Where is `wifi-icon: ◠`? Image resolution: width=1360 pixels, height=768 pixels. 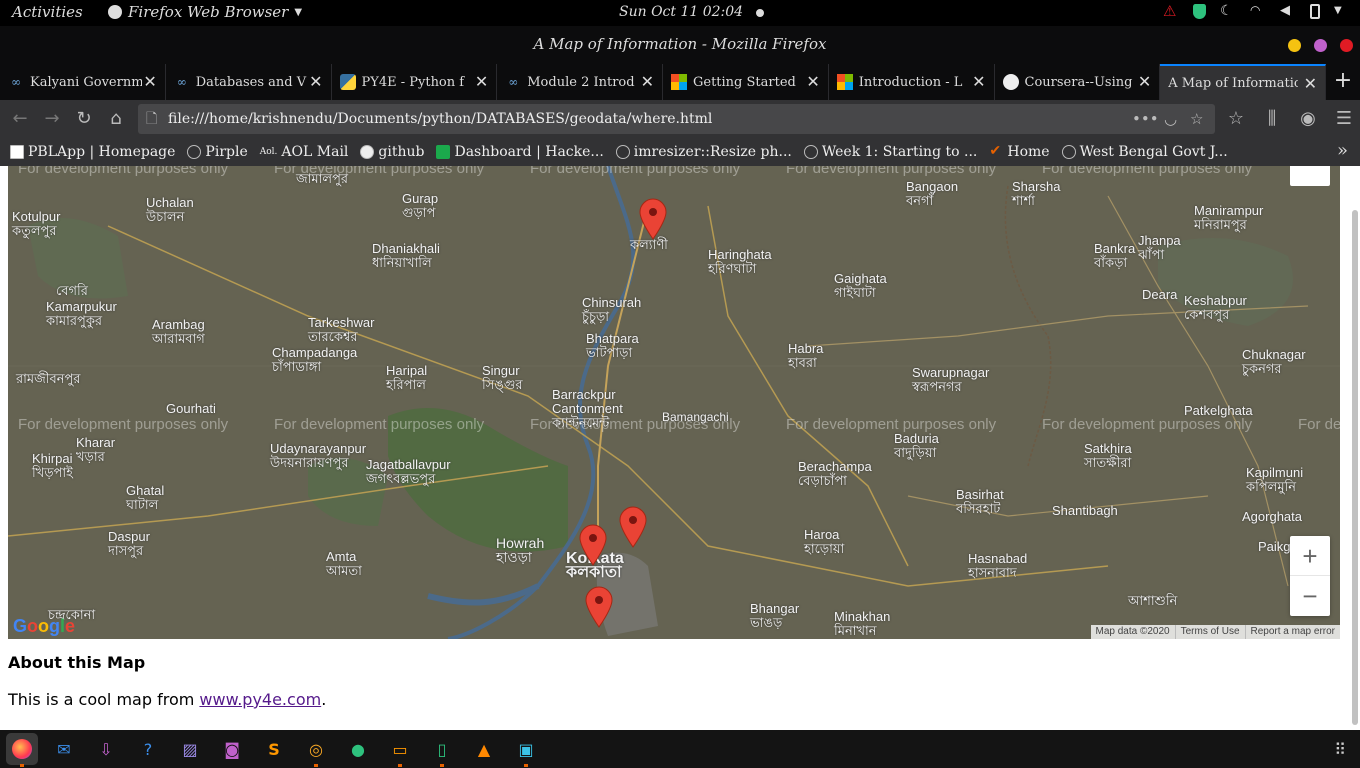
wifi-icon: ◠ is located at coordinates (1258, 11).